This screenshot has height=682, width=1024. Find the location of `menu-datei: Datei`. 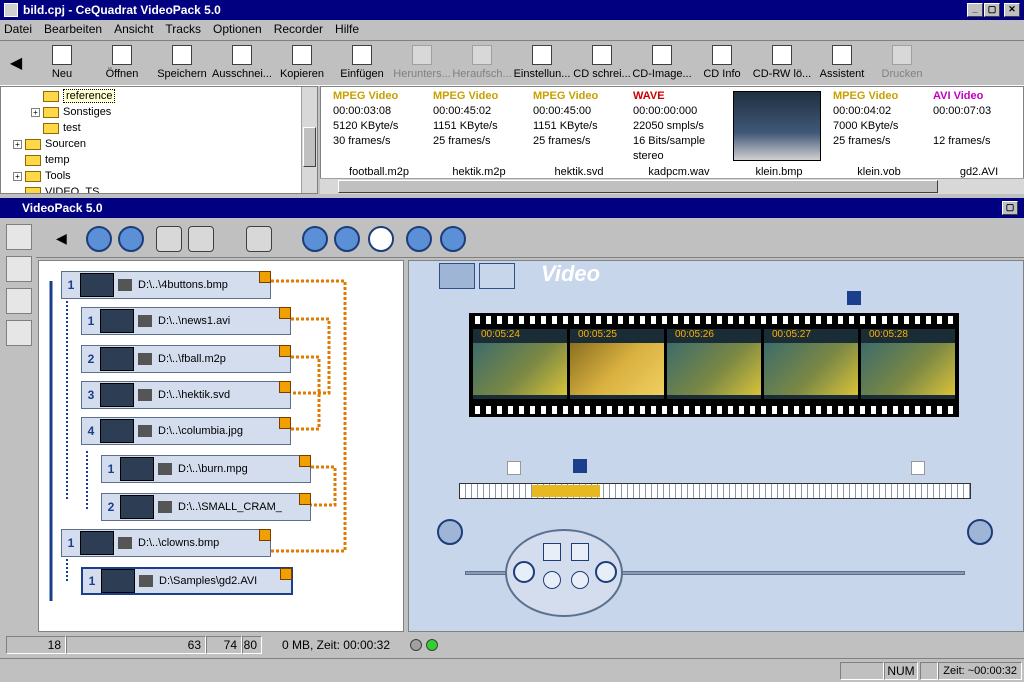

menu-datei: Datei is located at coordinates (18, 29).